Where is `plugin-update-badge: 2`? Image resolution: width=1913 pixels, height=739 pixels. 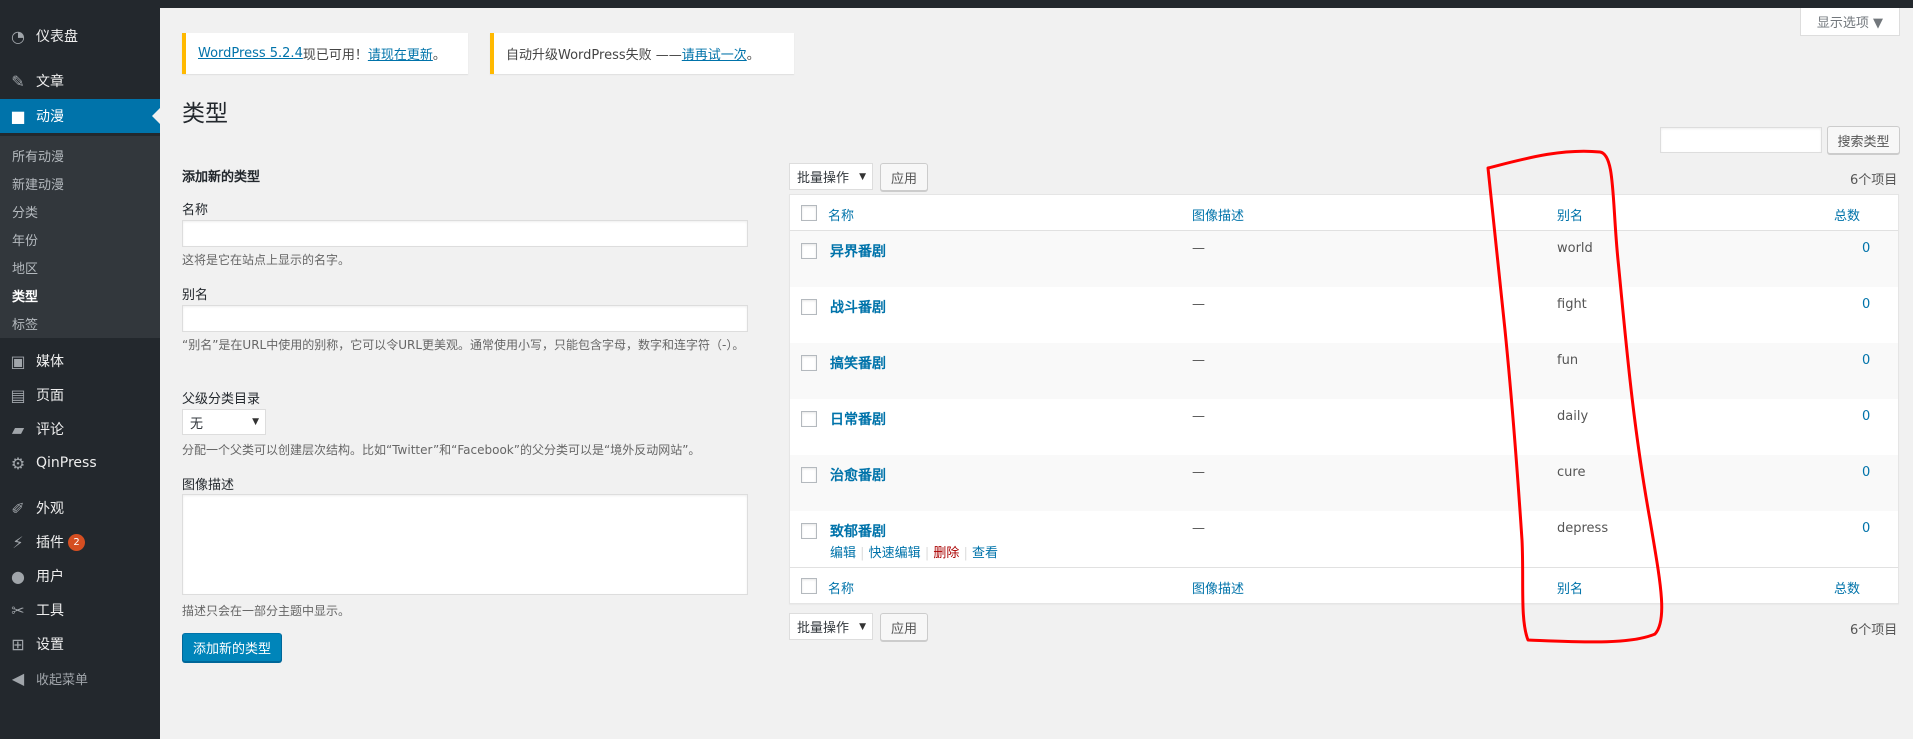
plugin-update-badge: 2 is located at coordinates (76, 542).